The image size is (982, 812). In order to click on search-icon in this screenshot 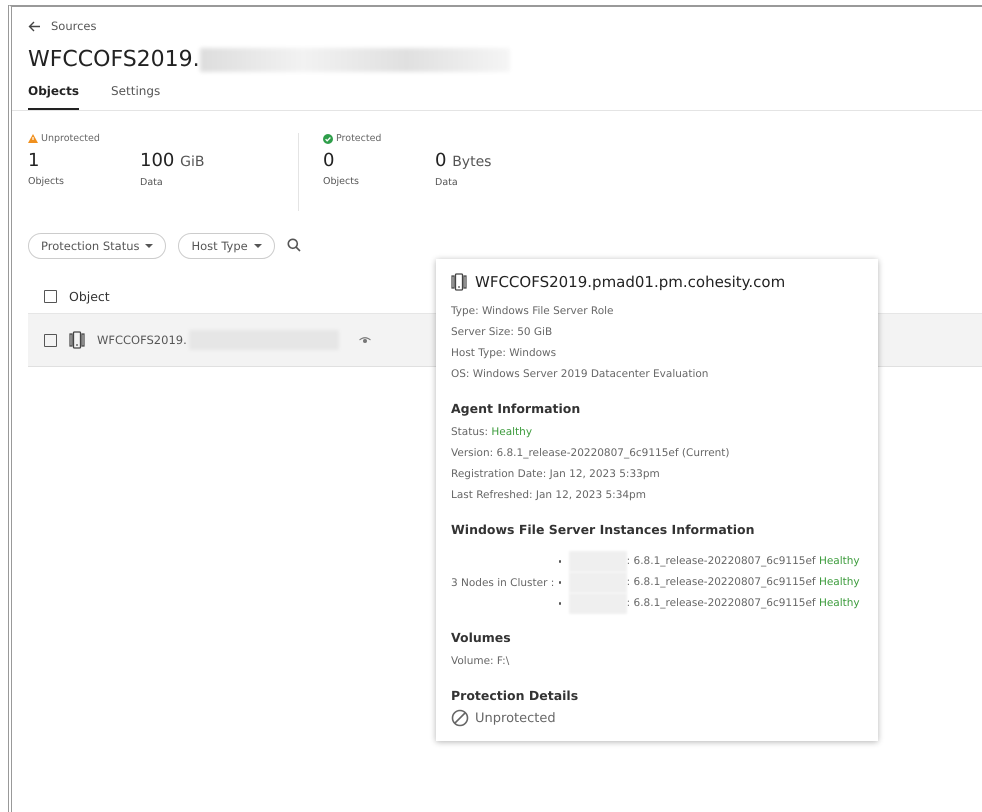, I will do `click(293, 245)`.